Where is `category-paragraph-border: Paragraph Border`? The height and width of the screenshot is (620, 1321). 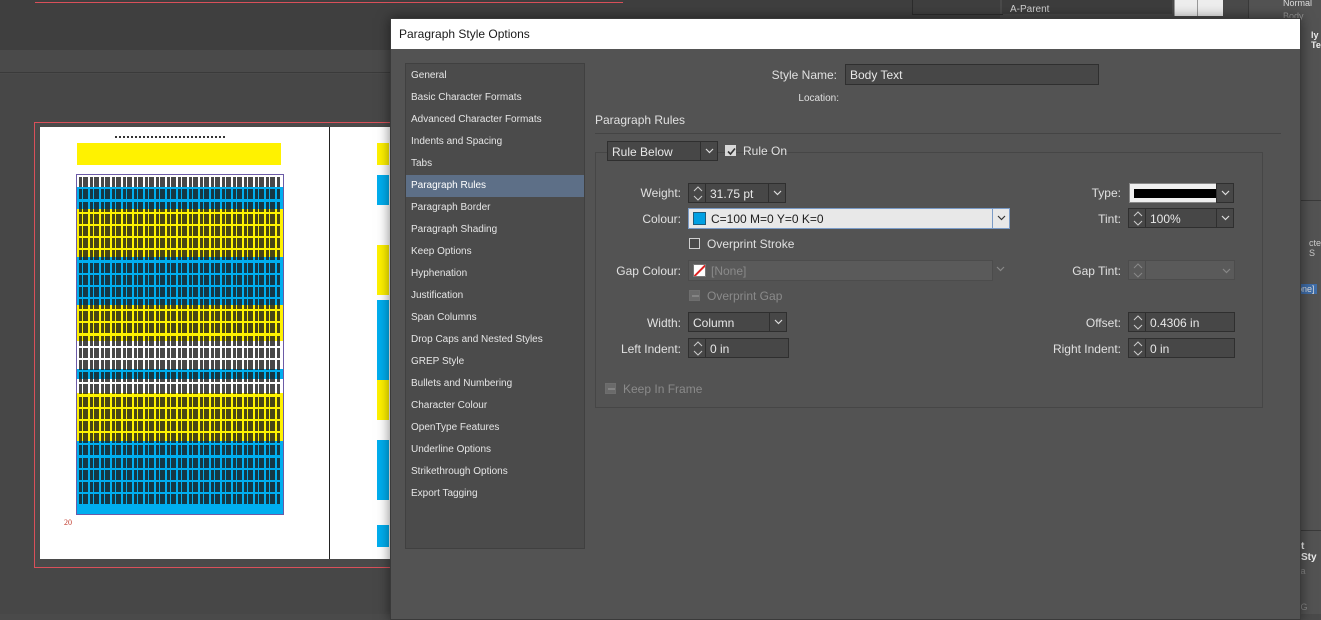 category-paragraph-border: Paragraph Border is located at coordinates (495, 208).